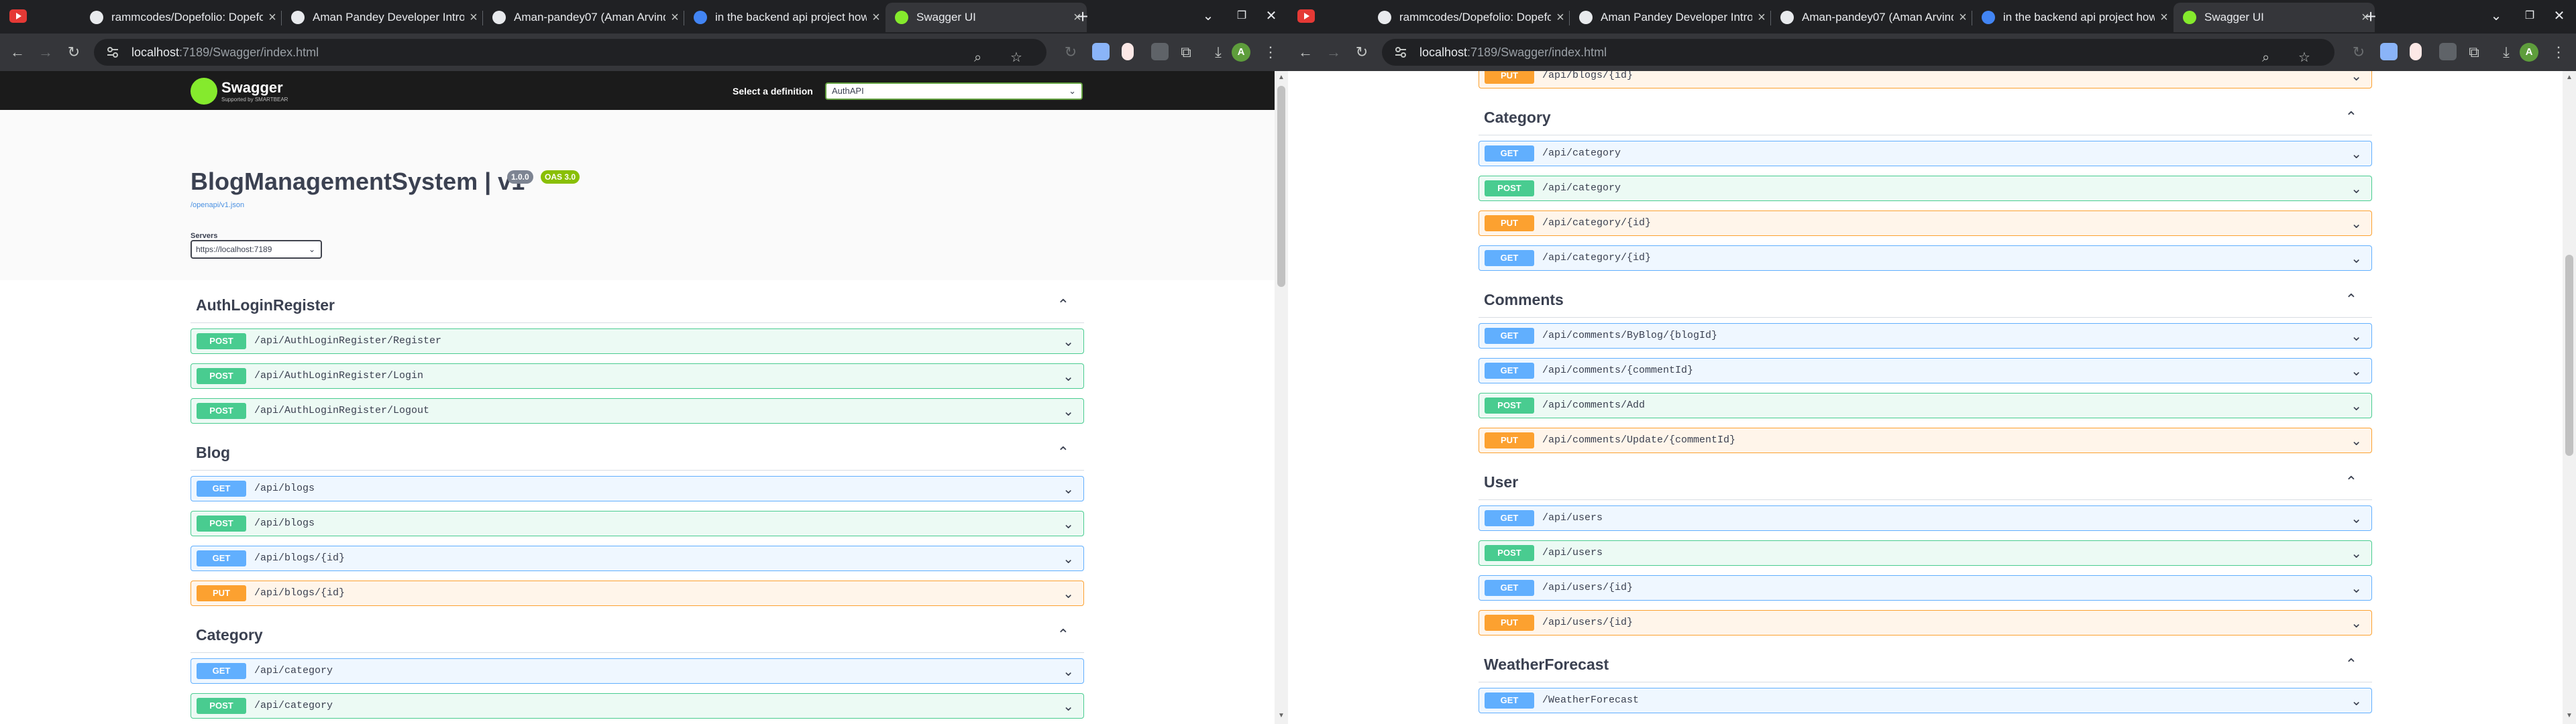  What do you see at coordinates (637, 306) in the screenshot?
I see `tag-section-header: AuthLoginRegister ⌃` at bounding box center [637, 306].